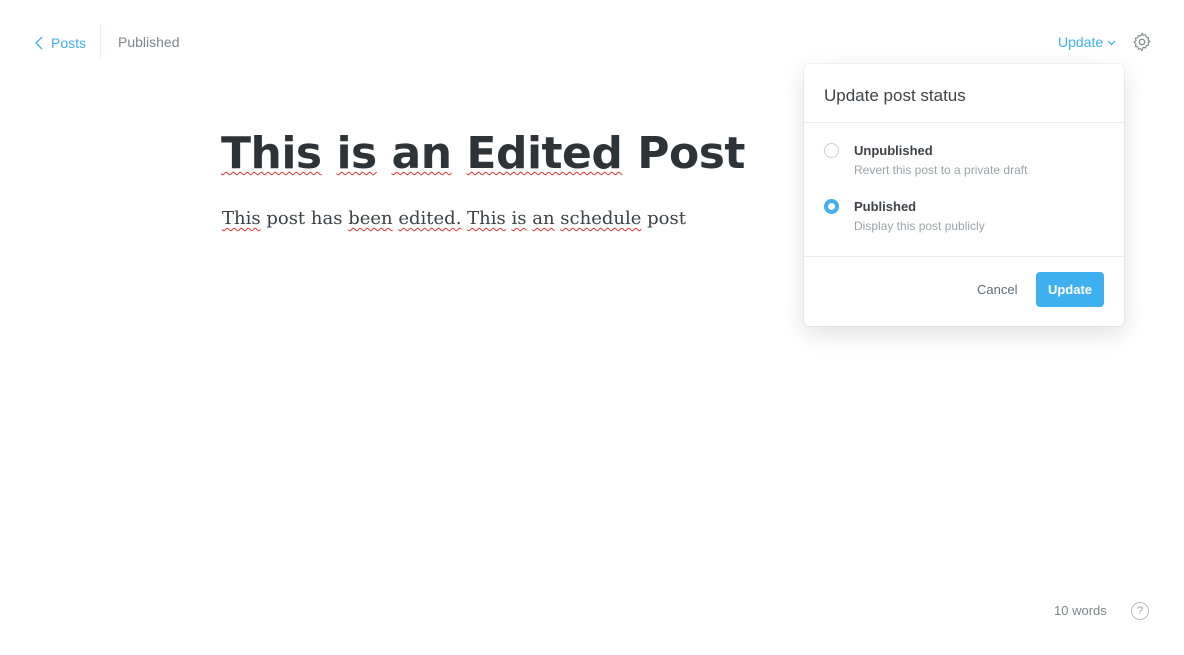  I want to click on post-status-text: Published, so click(149, 42).